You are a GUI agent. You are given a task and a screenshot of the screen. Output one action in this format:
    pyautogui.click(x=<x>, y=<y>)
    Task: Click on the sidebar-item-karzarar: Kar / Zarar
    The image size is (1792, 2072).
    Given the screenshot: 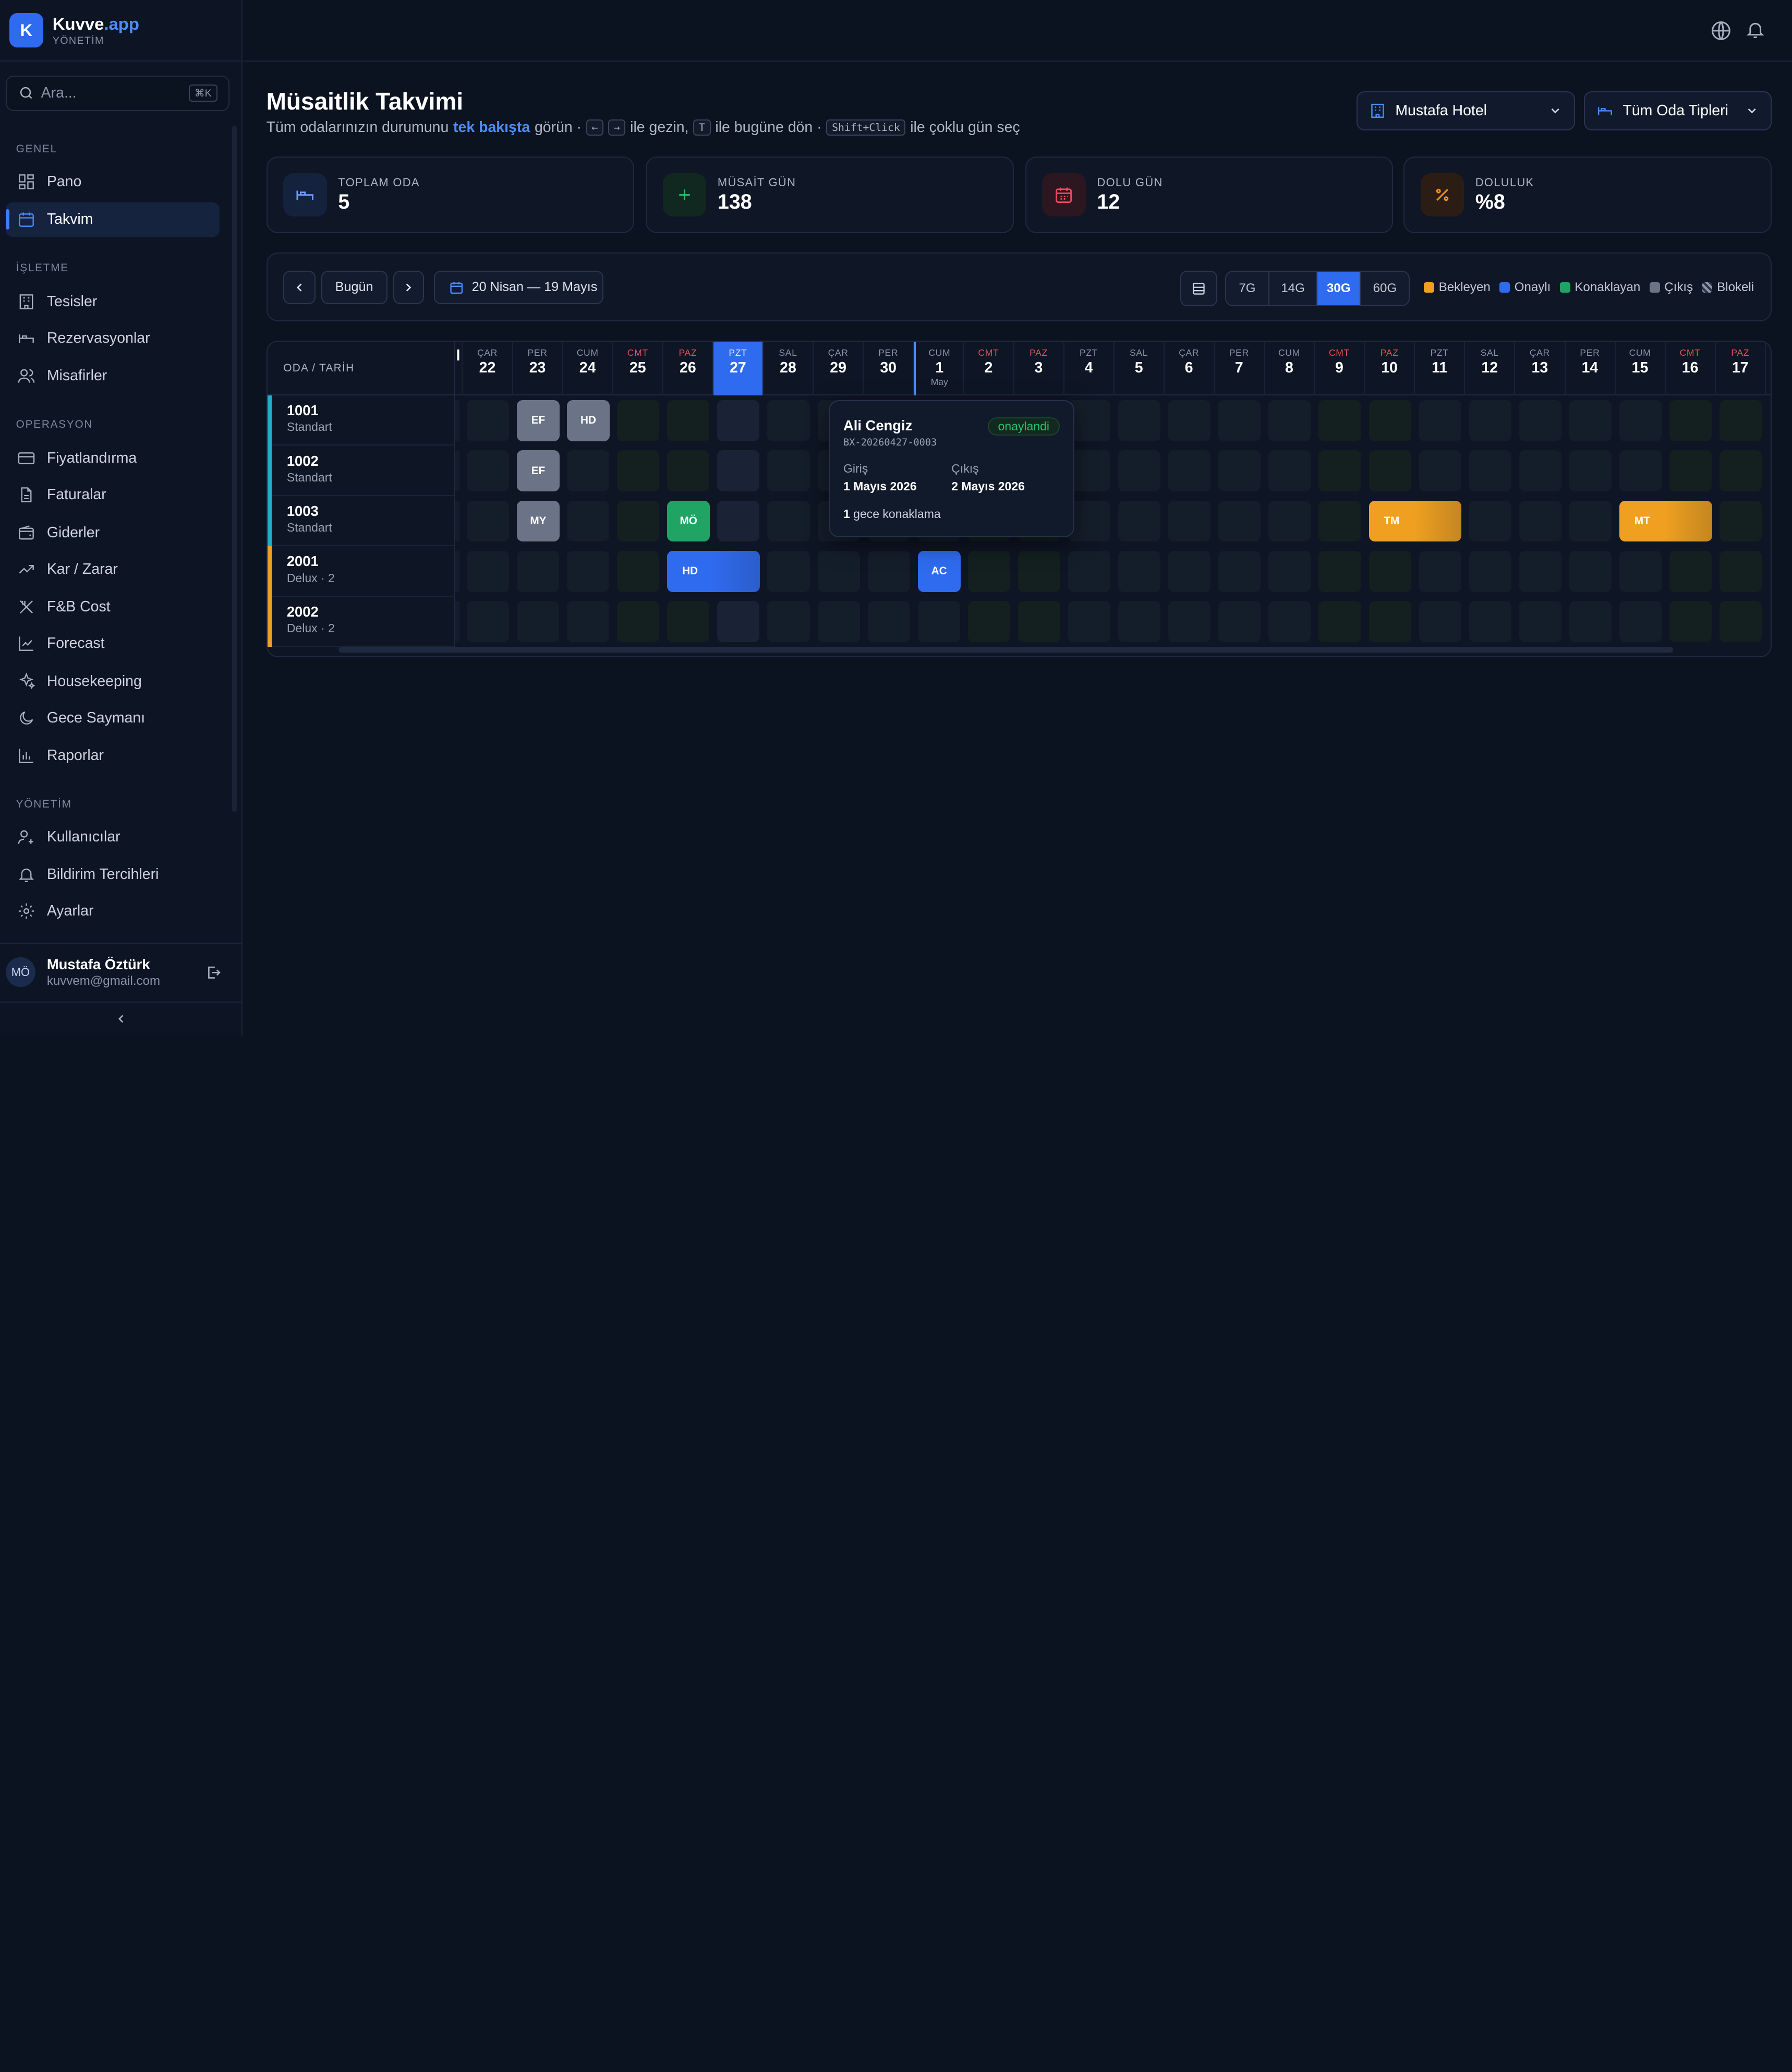 What is the action you would take?
    pyautogui.click(x=113, y=569)
    